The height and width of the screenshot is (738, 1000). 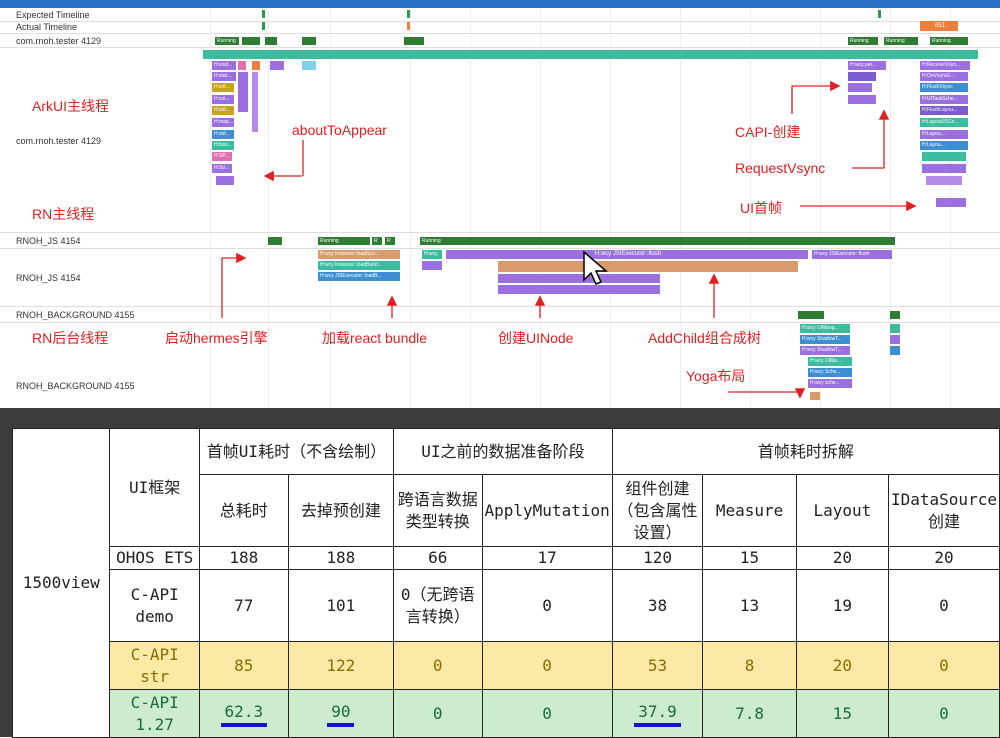 I want to click on row-name: C-API 1.27, so click(x=154, y=713).